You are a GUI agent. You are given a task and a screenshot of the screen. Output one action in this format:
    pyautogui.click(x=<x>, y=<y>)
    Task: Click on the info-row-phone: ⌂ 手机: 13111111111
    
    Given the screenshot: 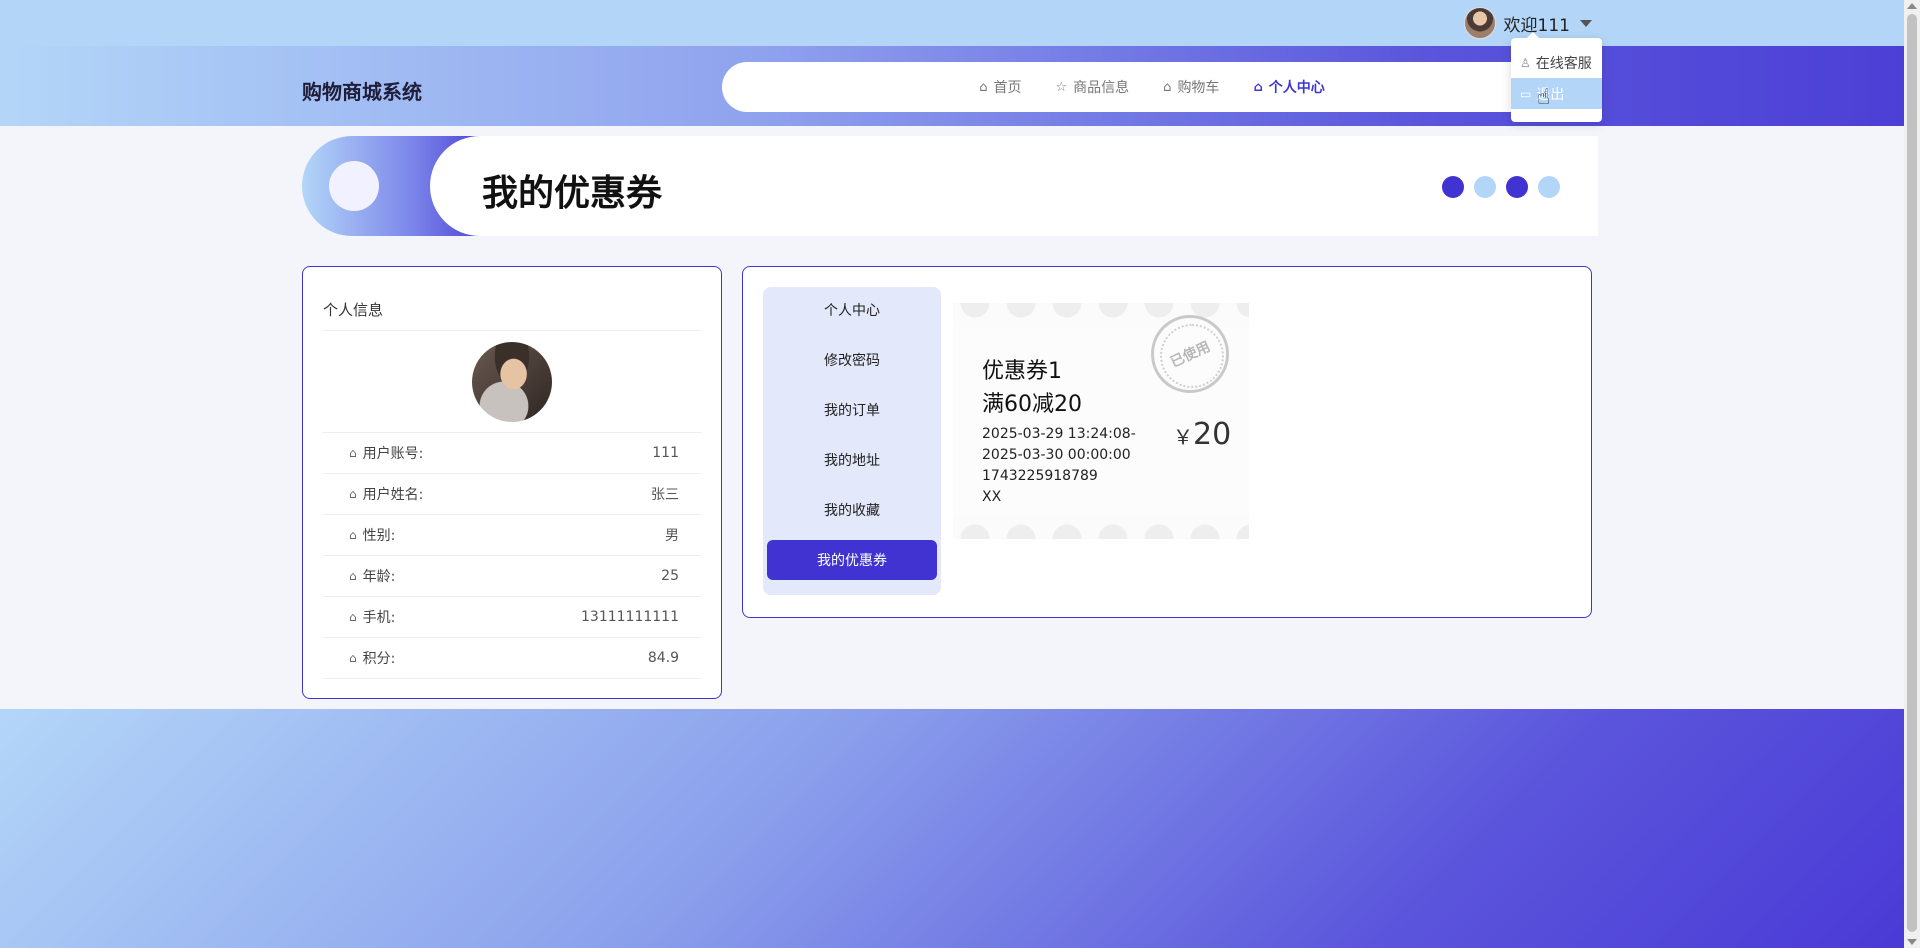 What is the action you would take?
    pyautogui.click(x=512, y=617)
    